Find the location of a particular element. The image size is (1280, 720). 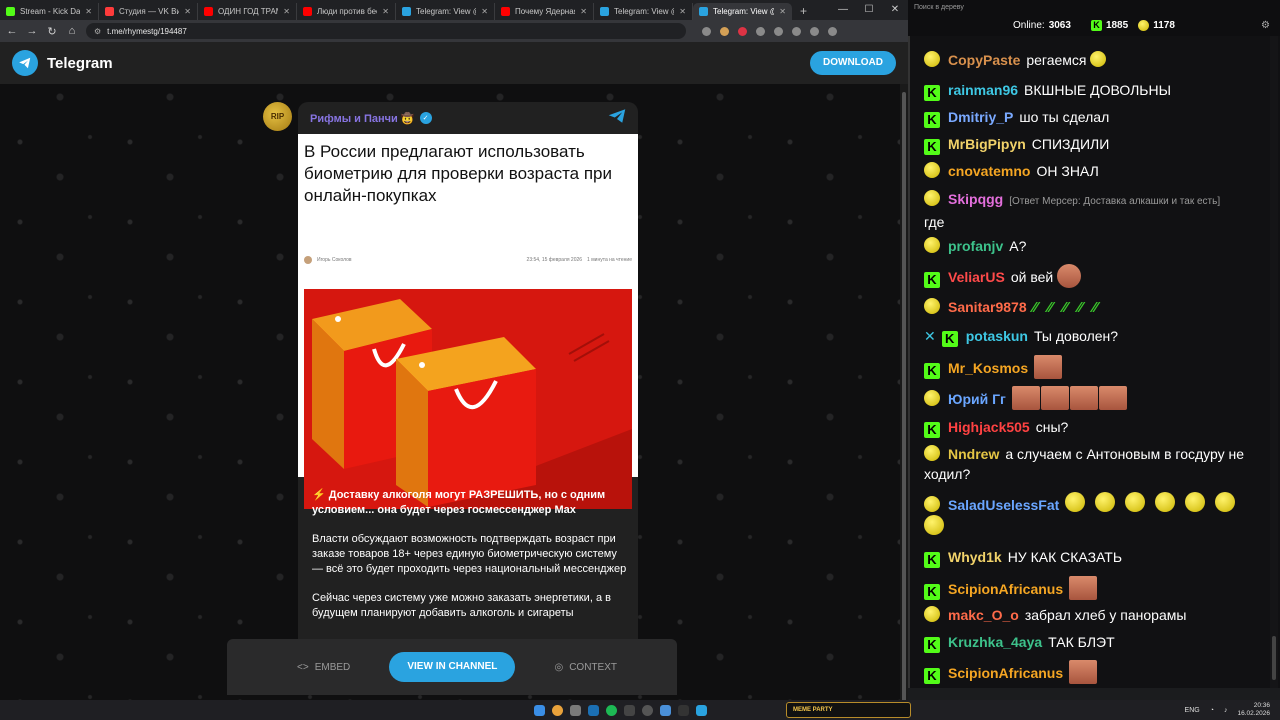

network-icon: ◔ is located at coordinates (1212, 710).